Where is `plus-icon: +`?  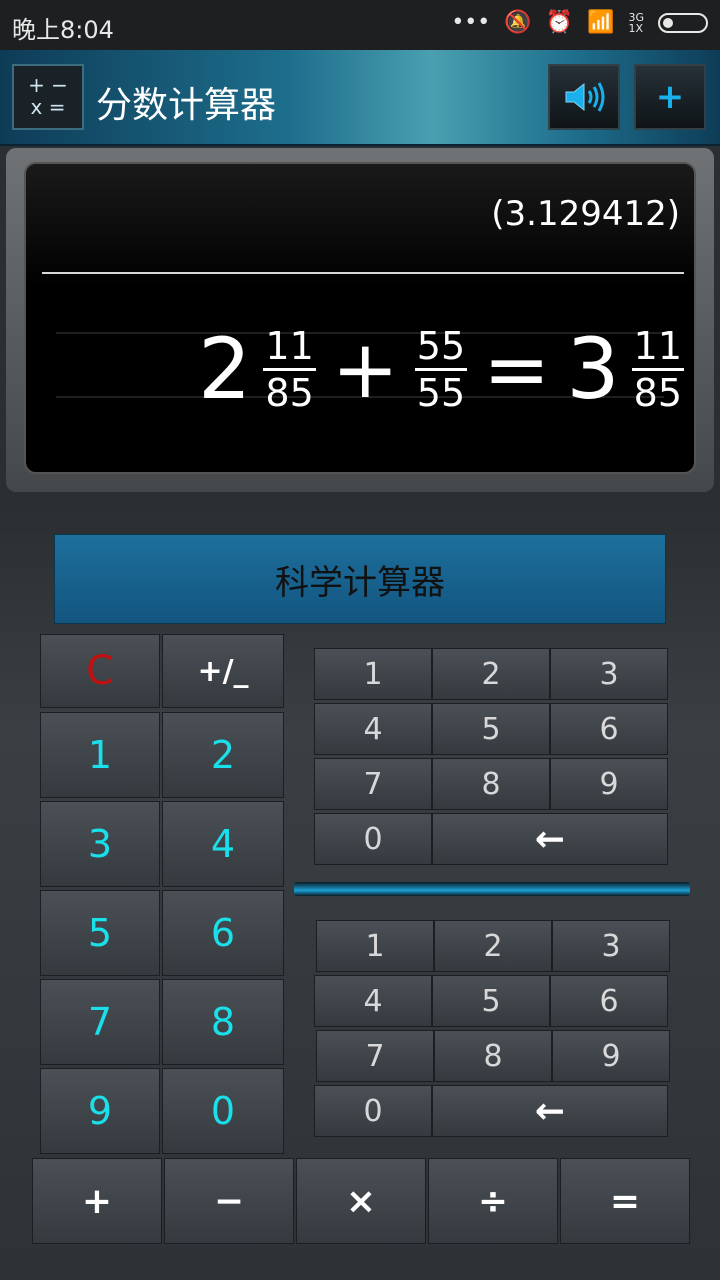
plus-icon: + is located at coordinates (670, 97).